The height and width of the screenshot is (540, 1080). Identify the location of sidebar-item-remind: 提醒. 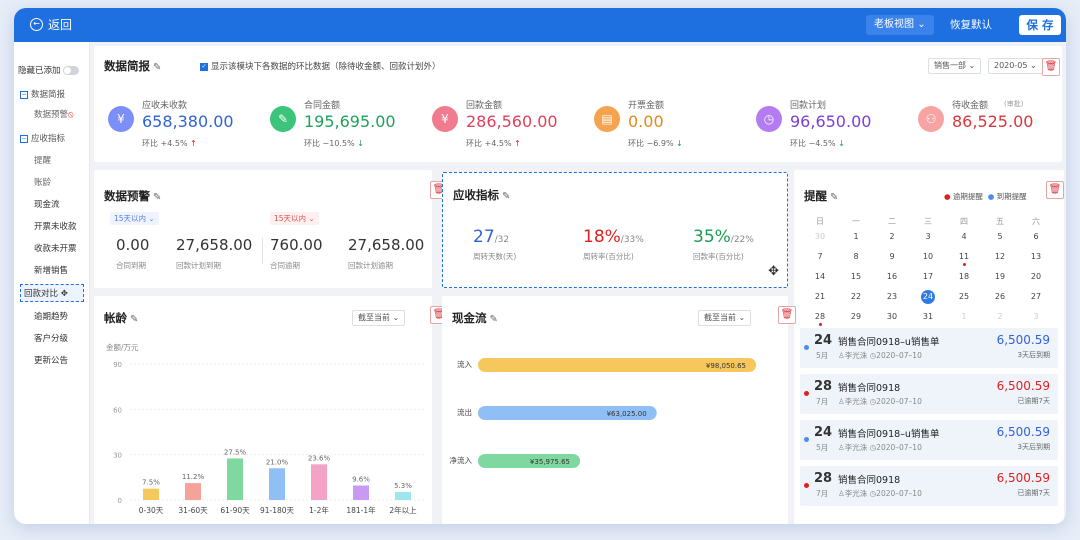
(42, 160).